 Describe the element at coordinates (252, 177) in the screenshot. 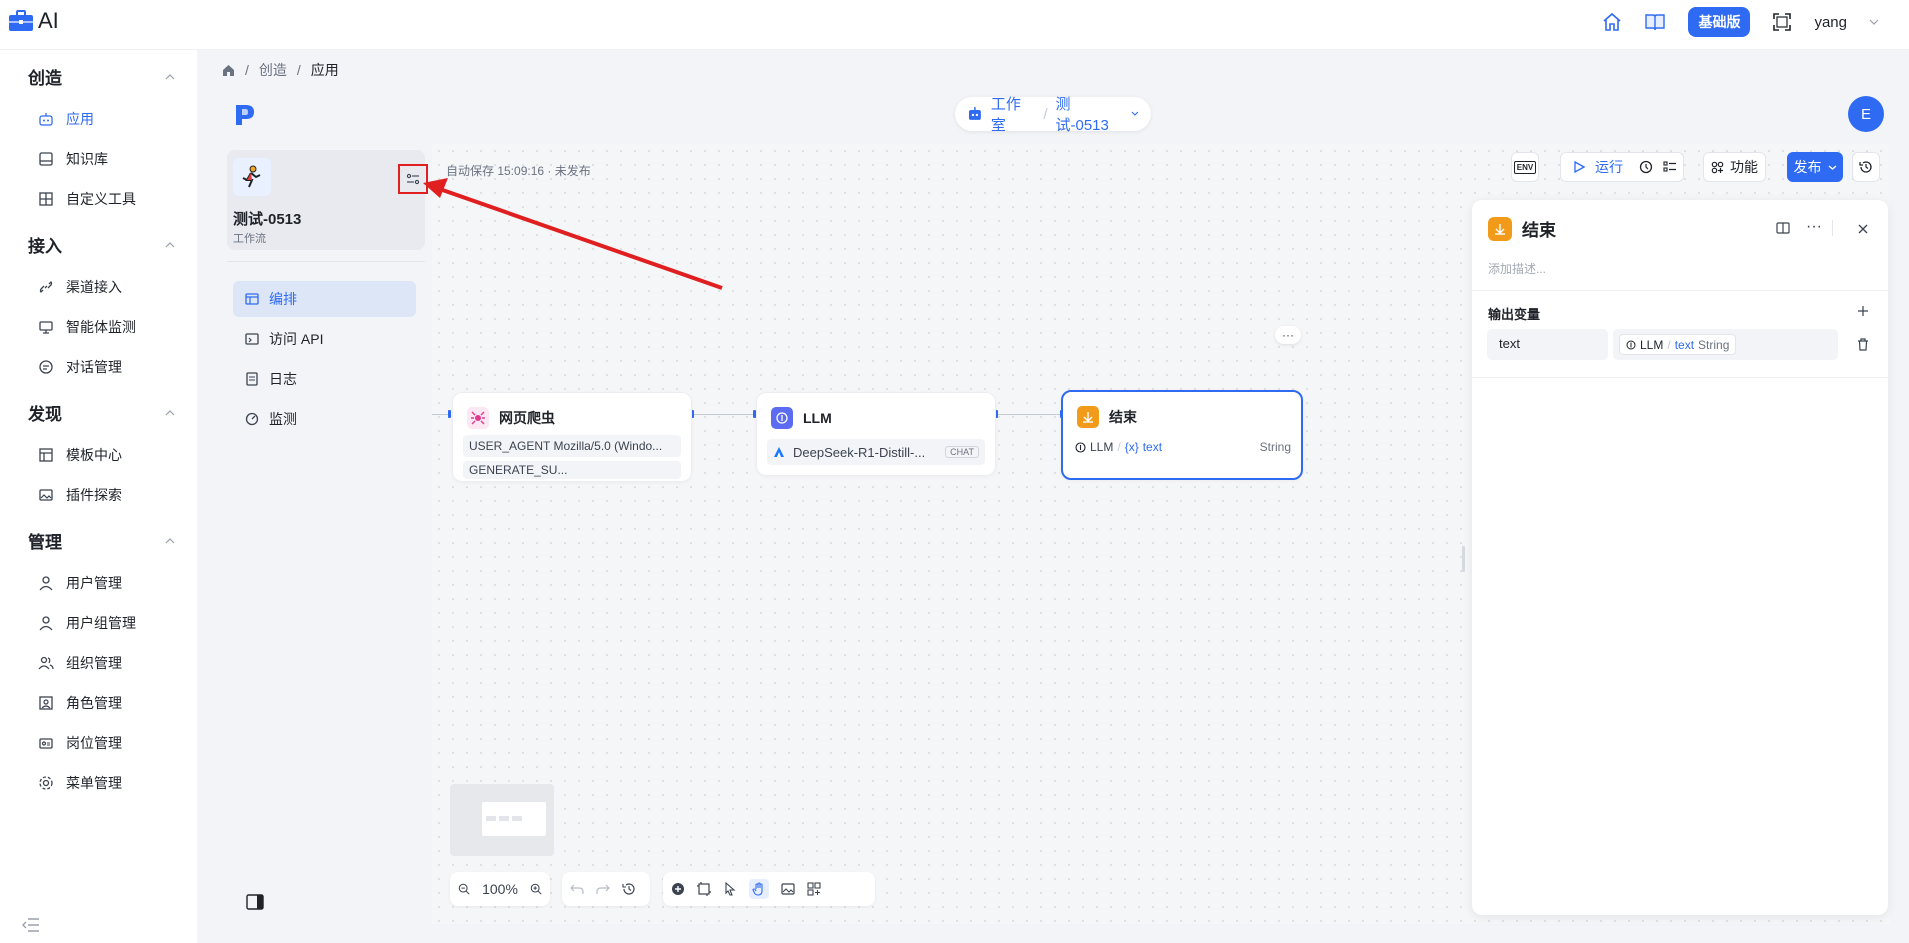

I see `app-avatar` at that location.